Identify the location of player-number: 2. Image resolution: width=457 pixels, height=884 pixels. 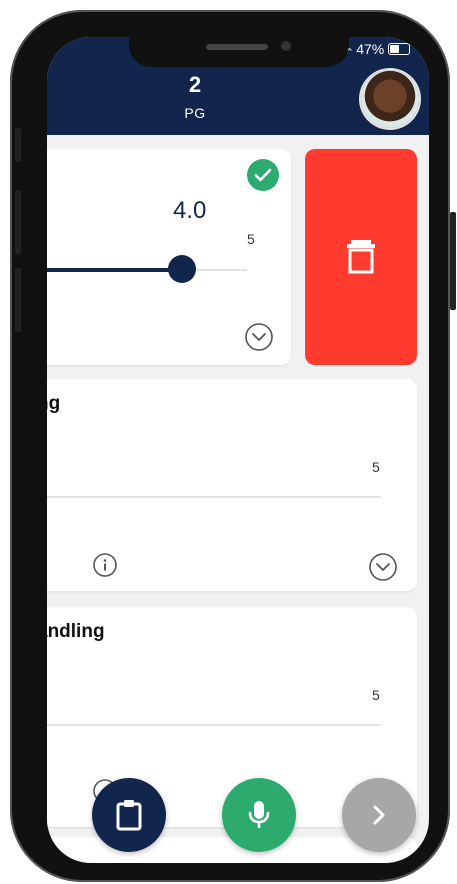
(195, 84).